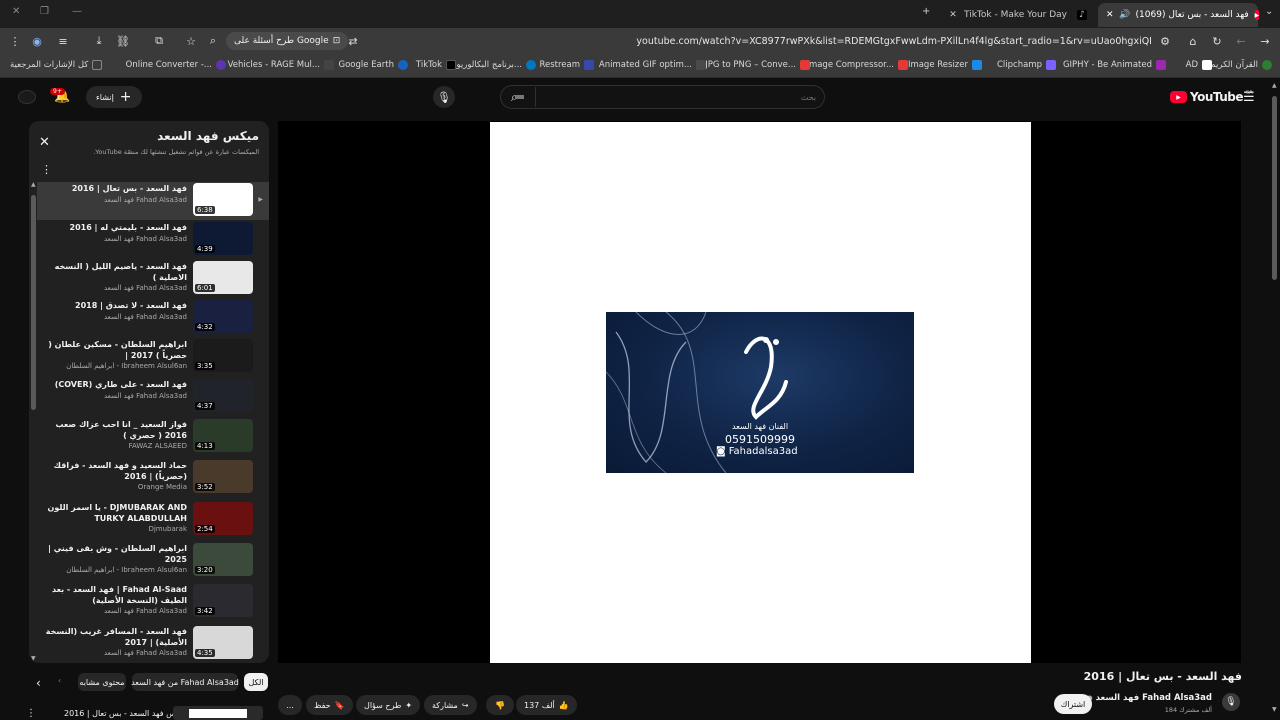 Image resolution: width=1280 pixels, height=720 pixels. I want to click on tab-youtube: ✕ 🔊 (1069) فهد السعد - بس تعال ▶, so click(1179, 15).